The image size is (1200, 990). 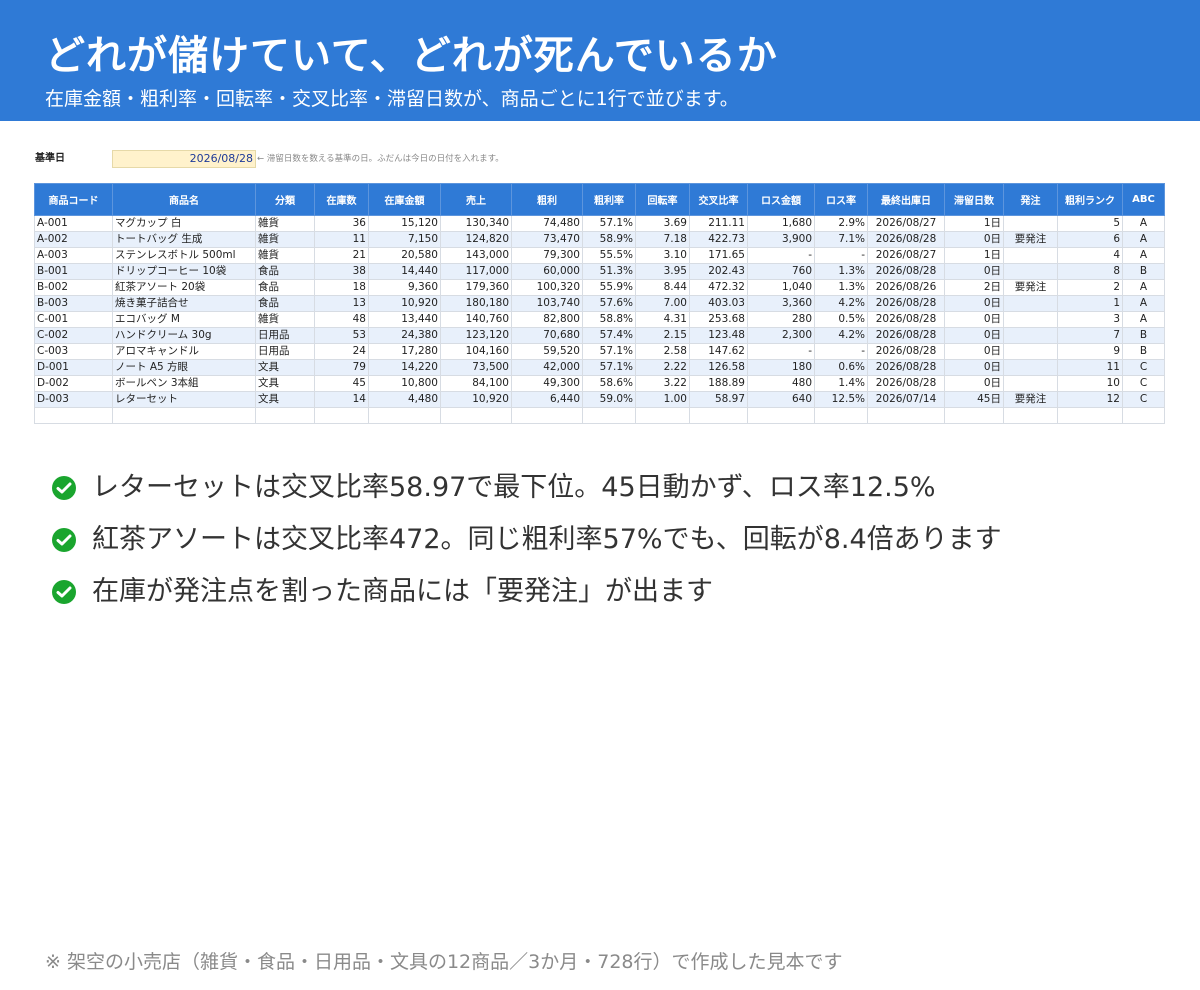 I want to click on cell-loss-amount: 3,360, so click(x=781, y=303).